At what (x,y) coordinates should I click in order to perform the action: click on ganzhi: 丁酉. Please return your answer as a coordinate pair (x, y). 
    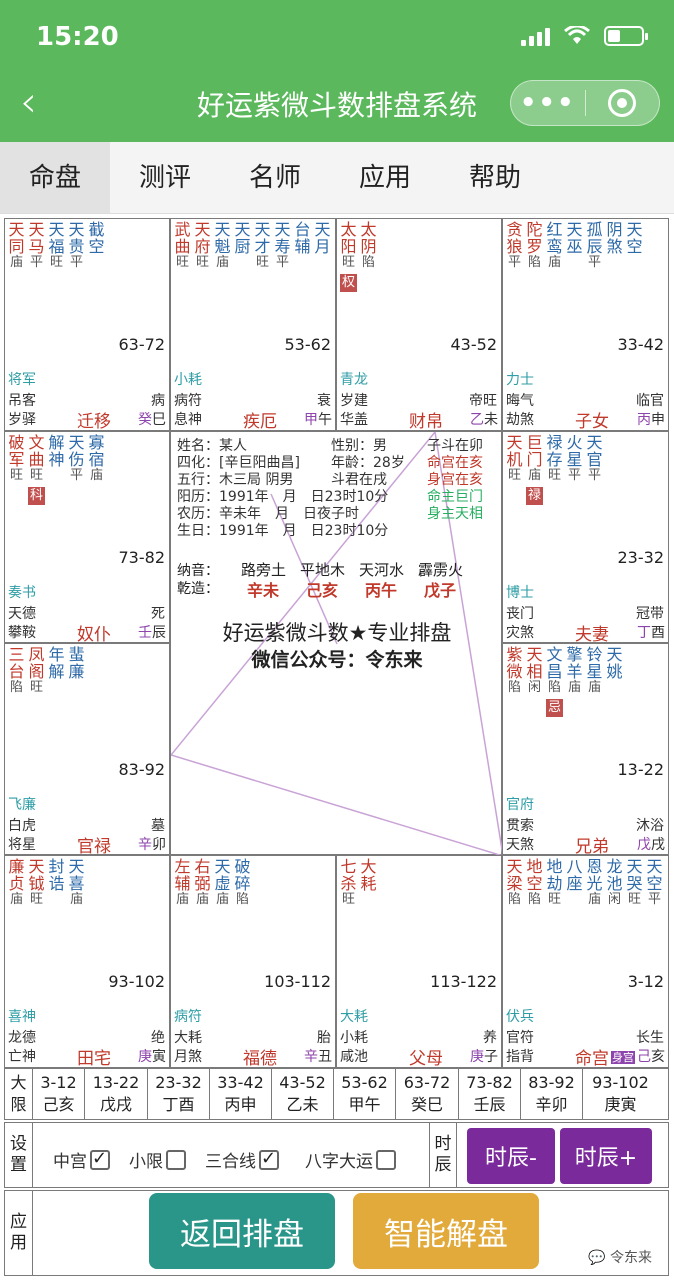
    Looking at the image, I should click on (651, 632).